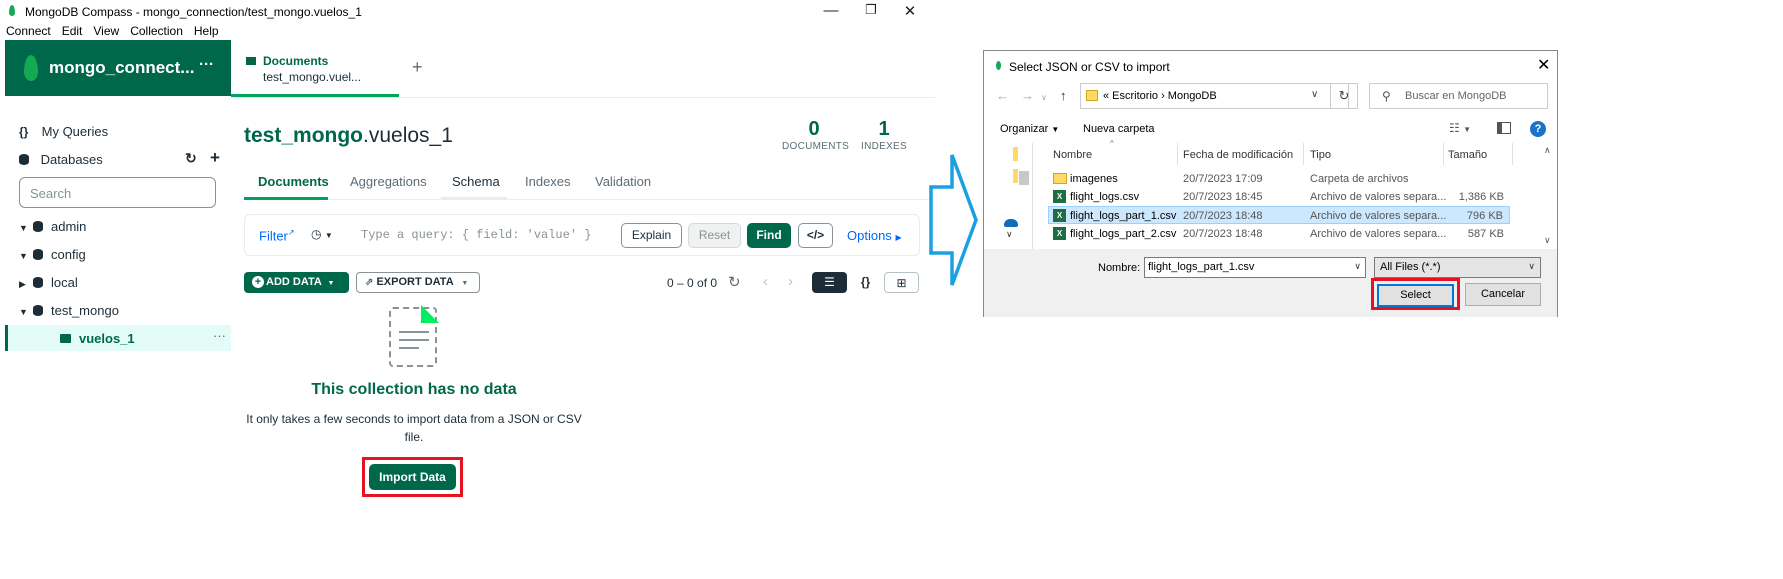  I want to click on add-data-button: + ADD DATA ▼, so click(296, 282).